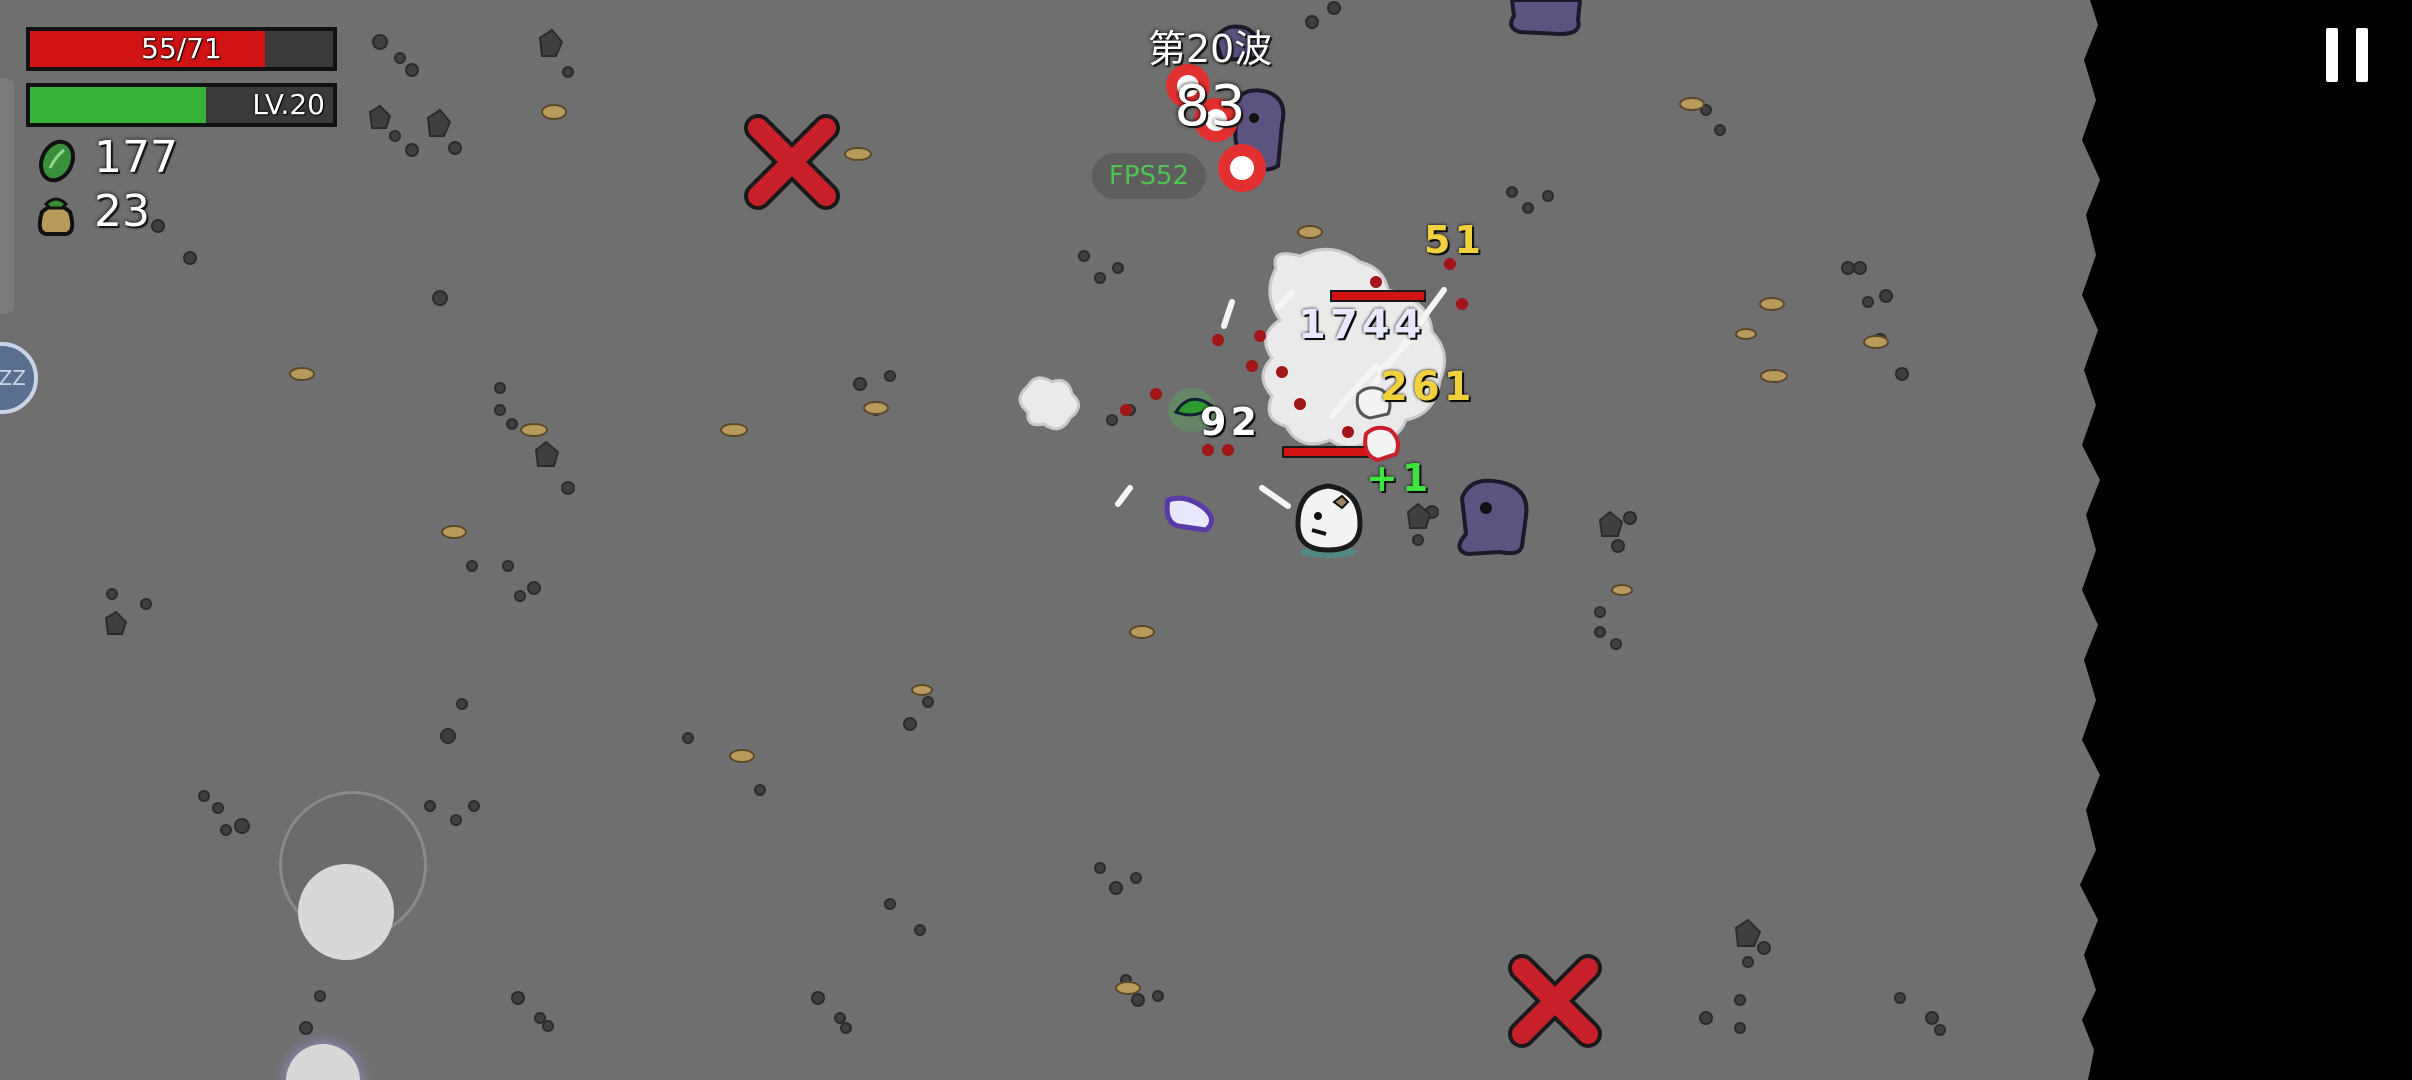  I want to click on damage-number: 1744, so click(1362, 325).